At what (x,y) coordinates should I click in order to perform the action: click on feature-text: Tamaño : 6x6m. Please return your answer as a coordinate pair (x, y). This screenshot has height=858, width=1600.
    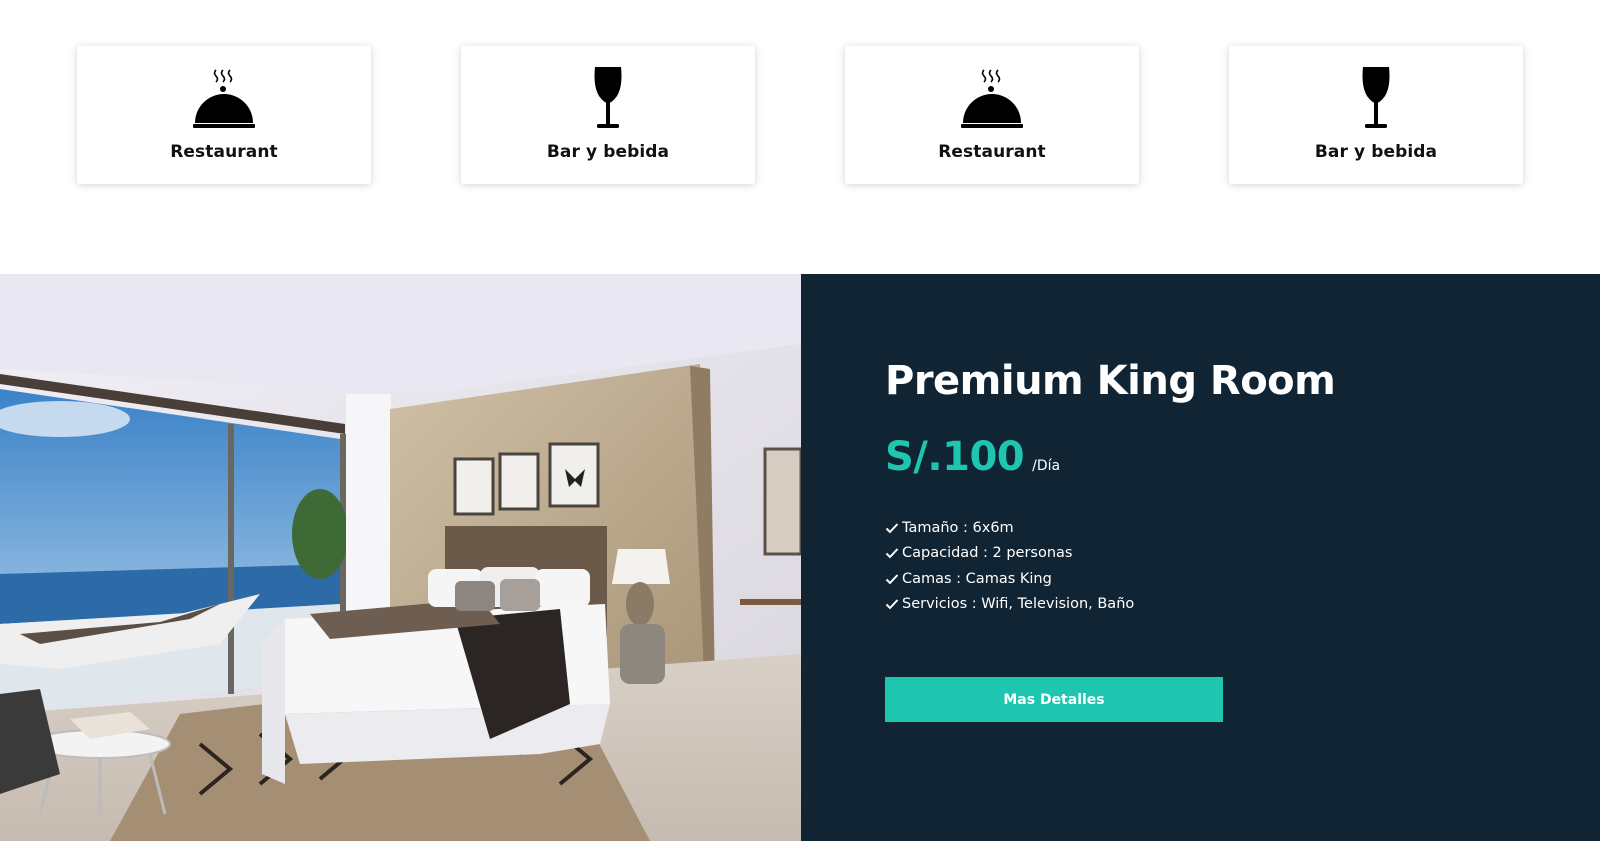
    Looking at the image, I should click on (958, 527).